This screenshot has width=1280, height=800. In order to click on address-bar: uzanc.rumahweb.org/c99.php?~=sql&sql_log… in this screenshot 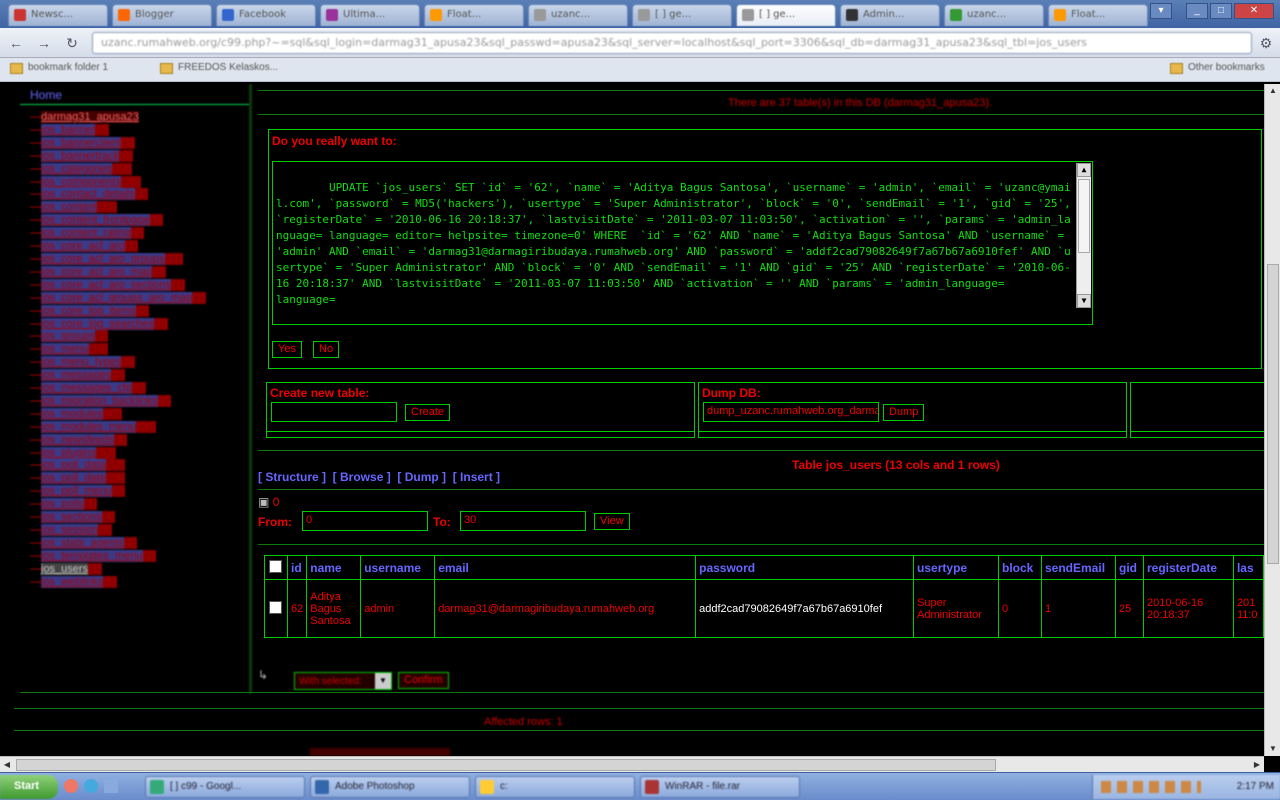, I will do `click(672, 43)`.